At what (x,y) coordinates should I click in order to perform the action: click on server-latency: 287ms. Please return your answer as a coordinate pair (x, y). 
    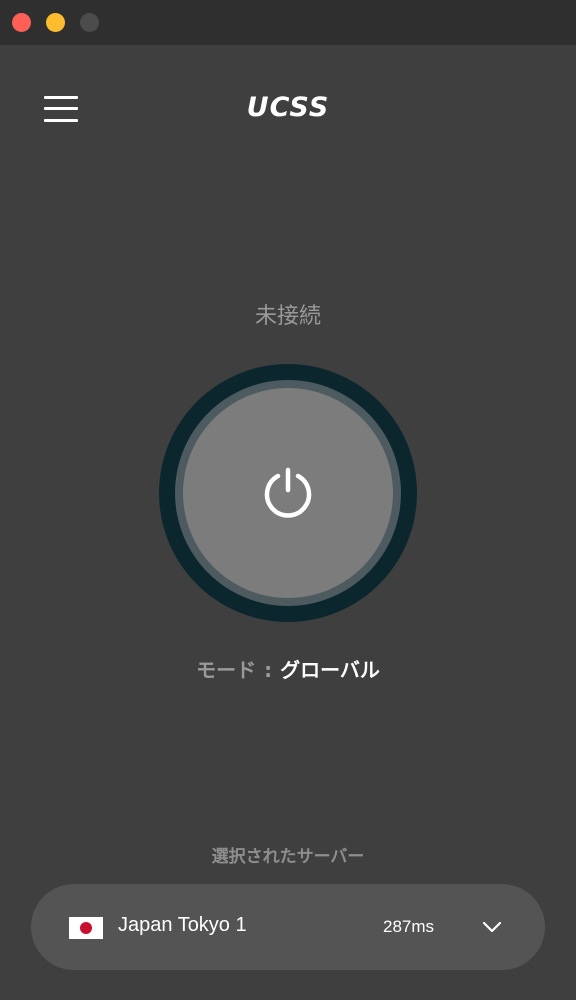
    Looking at the image, I should click on (409, 926).